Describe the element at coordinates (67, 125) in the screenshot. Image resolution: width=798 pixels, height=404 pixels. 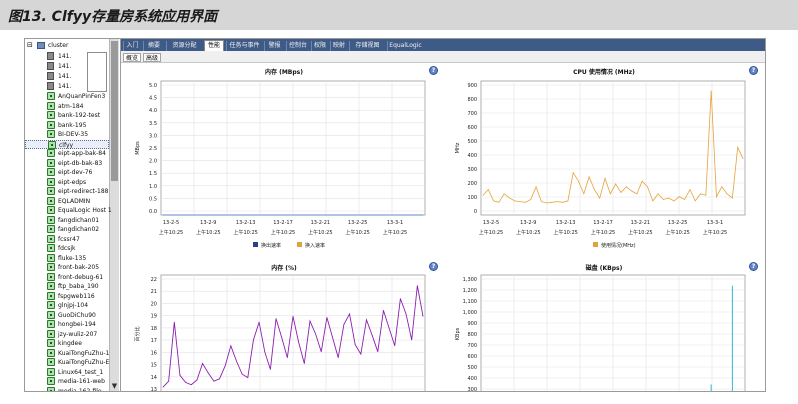
I see `tree-vm-item: bank-195` at that location.